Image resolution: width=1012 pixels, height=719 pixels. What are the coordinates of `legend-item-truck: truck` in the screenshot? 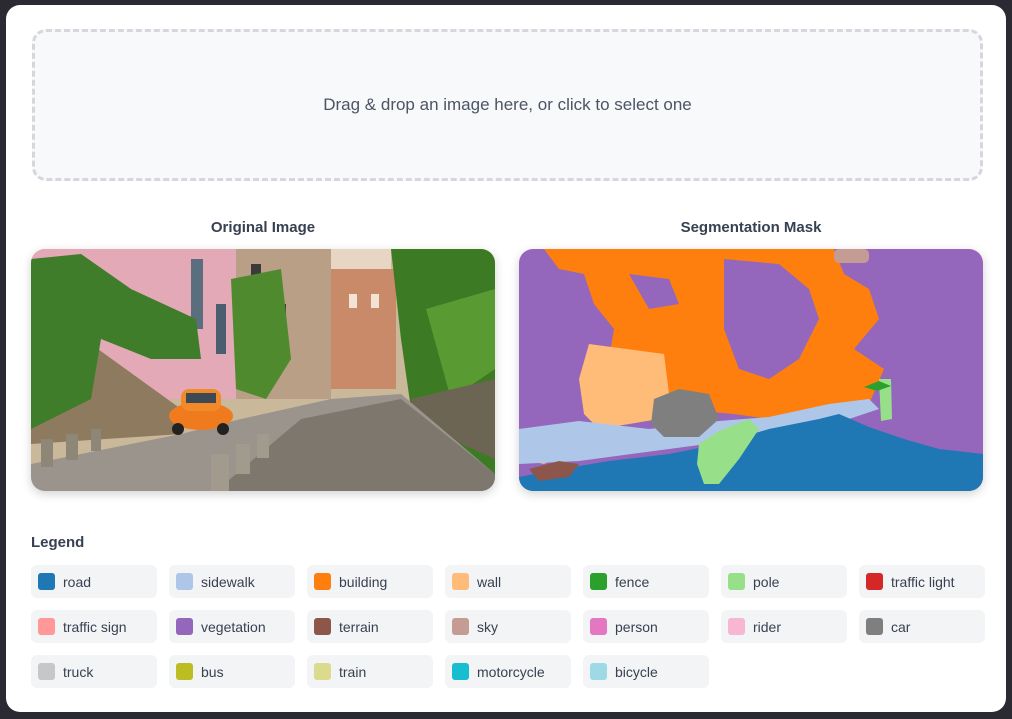 It's located at (94, 671).